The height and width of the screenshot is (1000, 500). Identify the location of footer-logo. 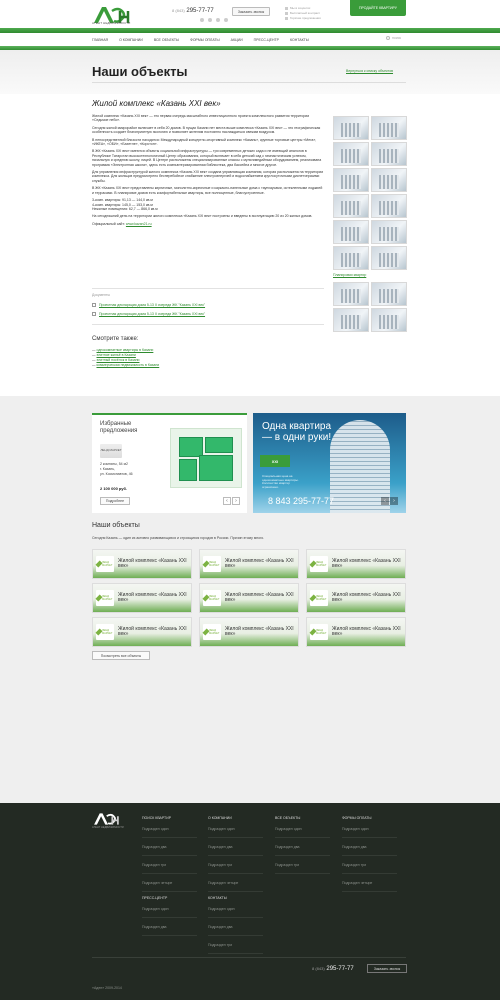
(106, 819).